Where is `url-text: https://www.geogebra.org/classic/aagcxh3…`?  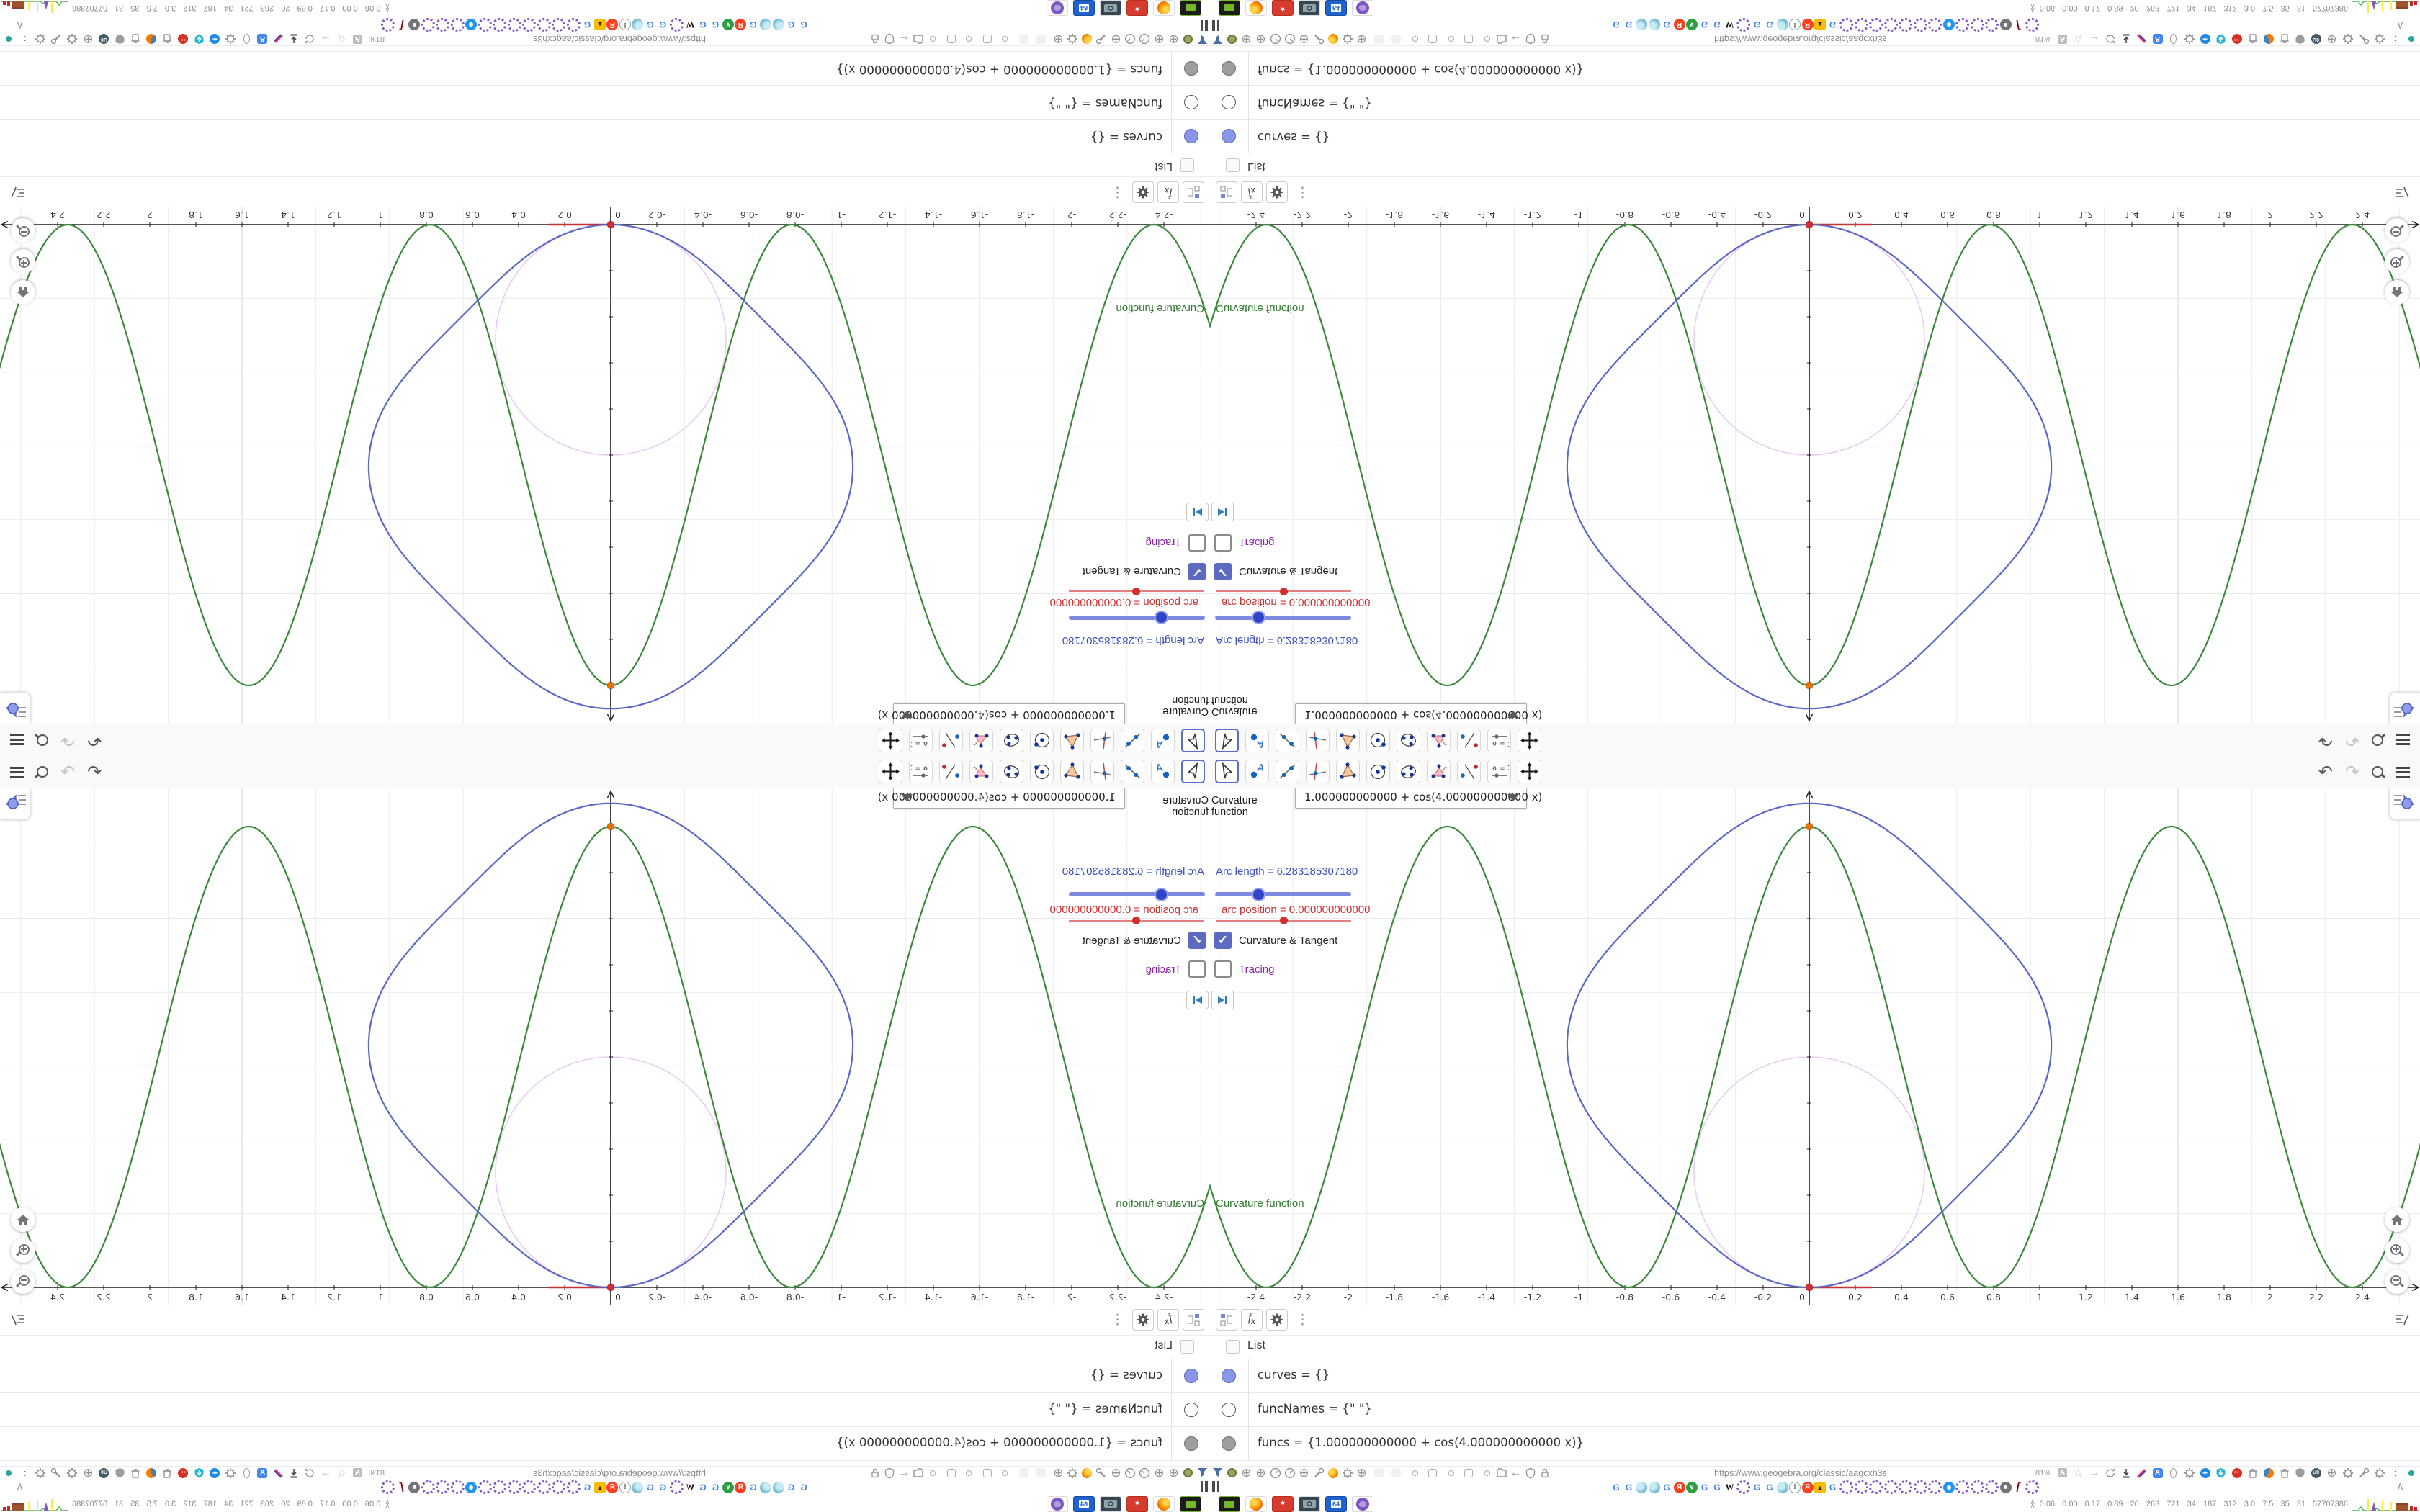 url-text: https://www.geogebra.org/classic/aagcxh3… is located at coordinates (619, 1473).